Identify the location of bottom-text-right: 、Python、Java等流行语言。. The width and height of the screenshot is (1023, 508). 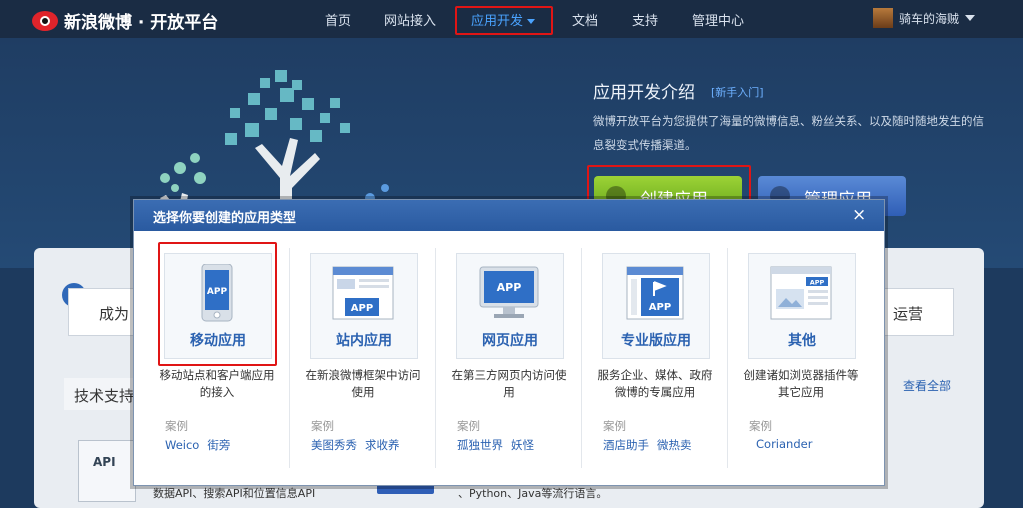
(533, 493).